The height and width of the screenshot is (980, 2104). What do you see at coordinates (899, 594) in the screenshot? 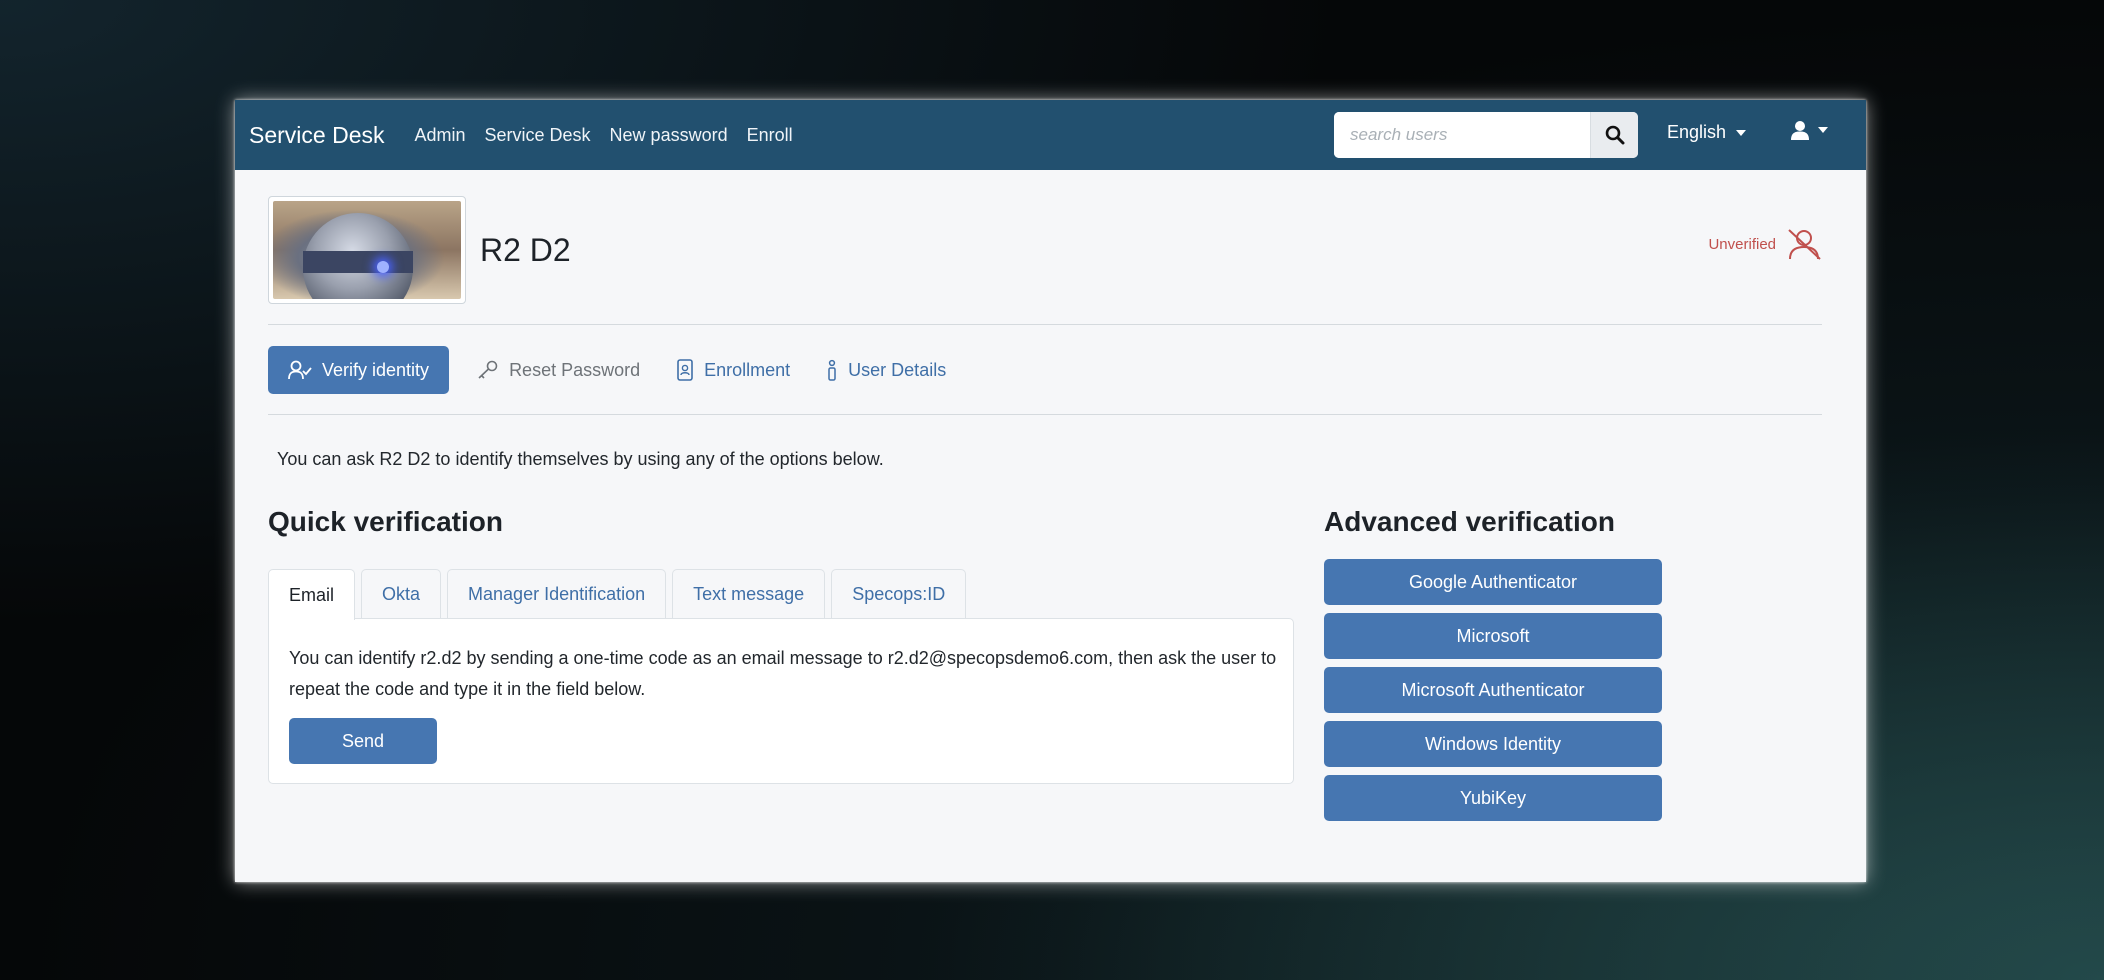
I see `tab-specops-id: Specops:ID` at bounding box center [899, 594].